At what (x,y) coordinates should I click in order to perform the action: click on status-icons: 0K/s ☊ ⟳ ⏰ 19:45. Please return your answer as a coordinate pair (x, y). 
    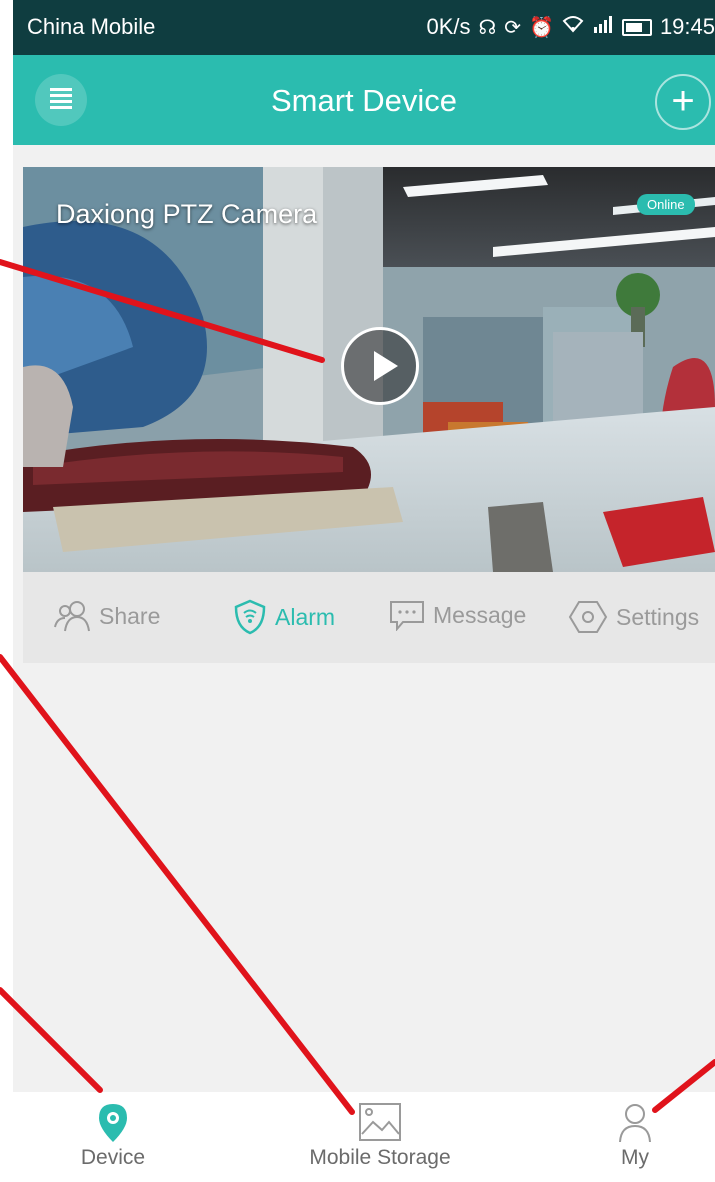
    Looking at the image, I should click on (570, 27).